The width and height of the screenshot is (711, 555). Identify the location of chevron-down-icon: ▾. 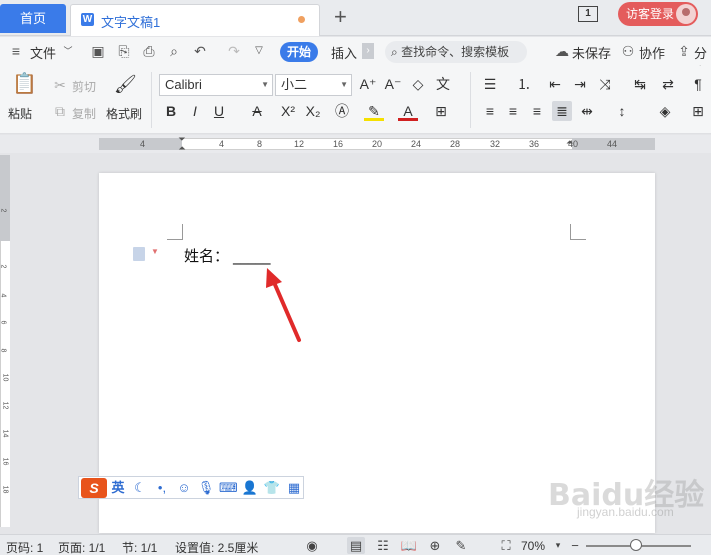
(558, 545).